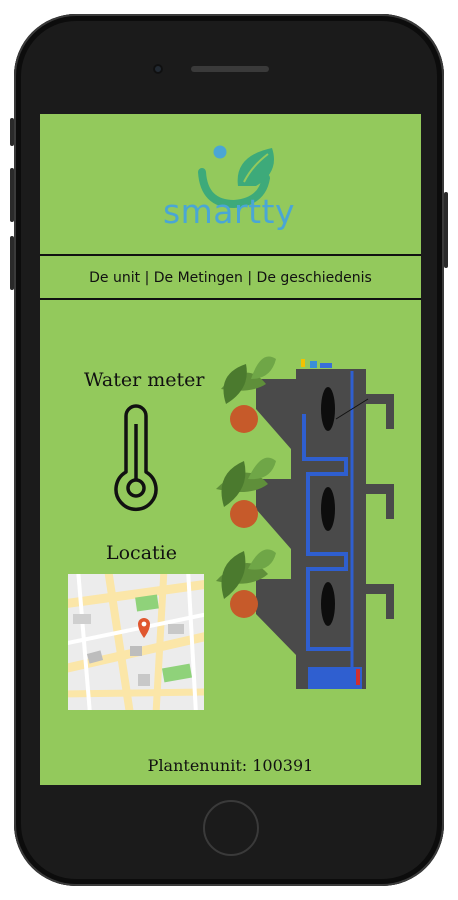  What do you see at coordinates (197, 765) in the screenshot?
I see `plant-unit-label: Plantenunit:` at bounding box center [197, 765].